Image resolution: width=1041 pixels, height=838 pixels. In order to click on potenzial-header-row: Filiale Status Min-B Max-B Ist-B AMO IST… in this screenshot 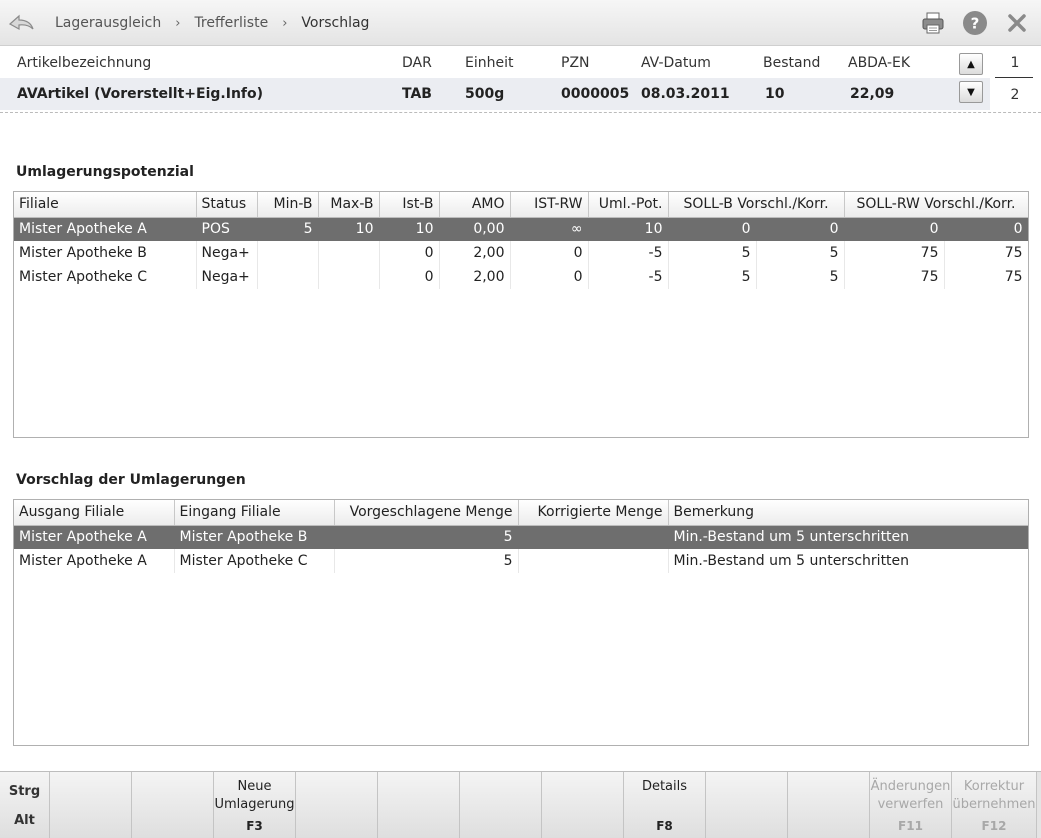, I will do `click(521, 205)`.